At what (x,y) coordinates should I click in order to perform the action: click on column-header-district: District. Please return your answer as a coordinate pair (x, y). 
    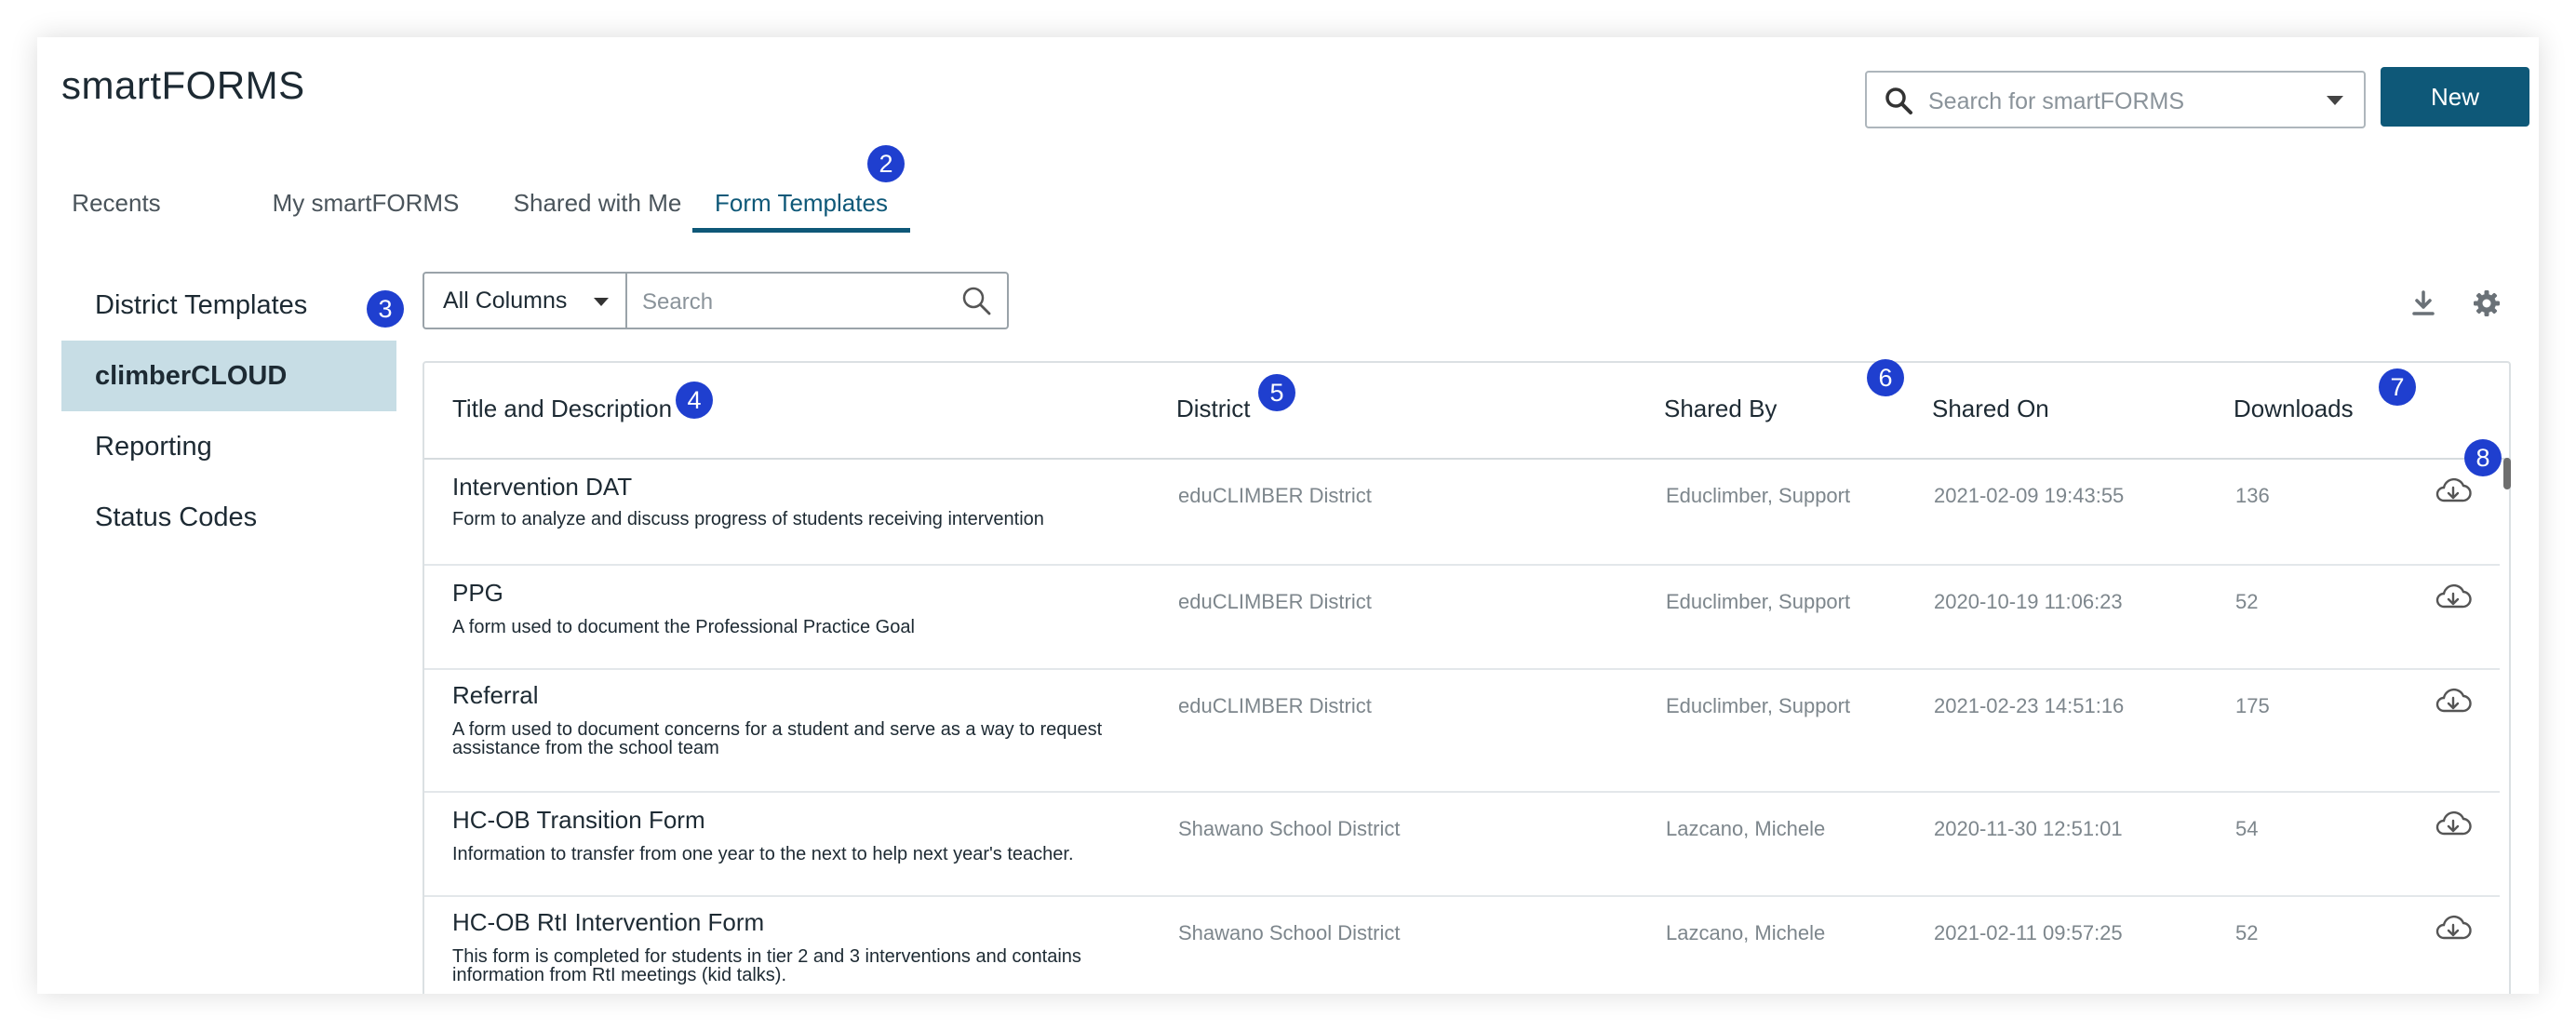
    Looking at the image, I should click on (1213, 409).